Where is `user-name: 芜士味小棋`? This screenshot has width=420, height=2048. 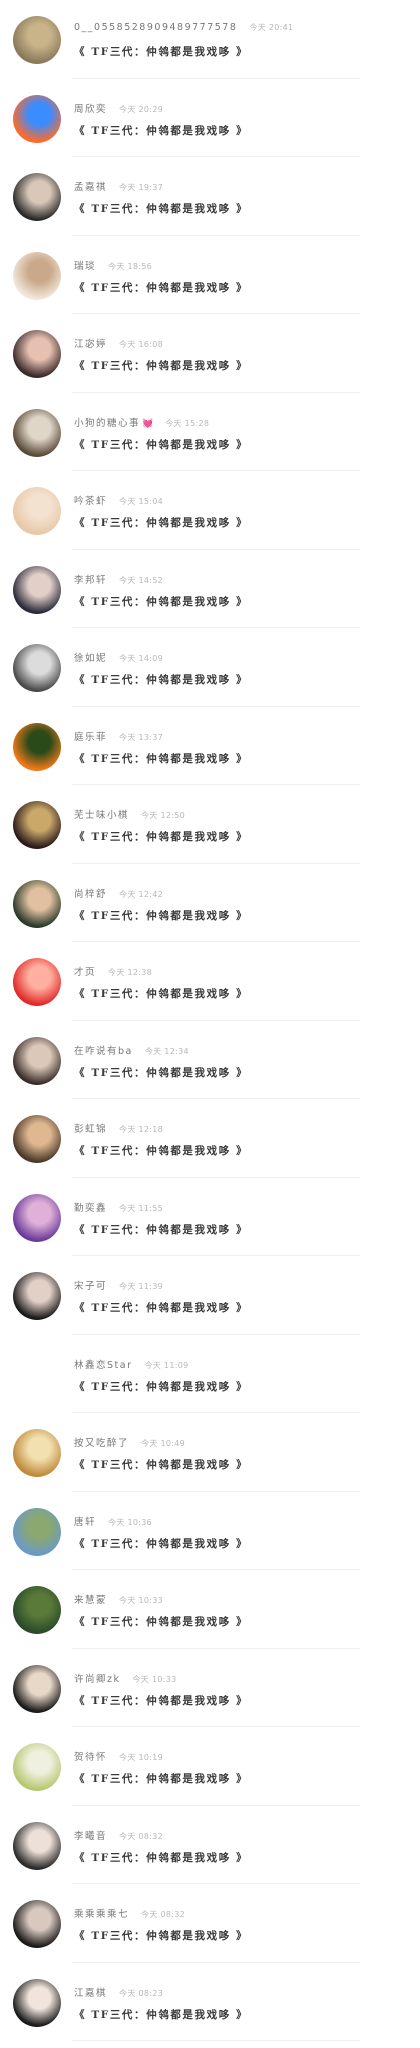
user-name: 芜士味小棋 is located at coordinates (101, 814).